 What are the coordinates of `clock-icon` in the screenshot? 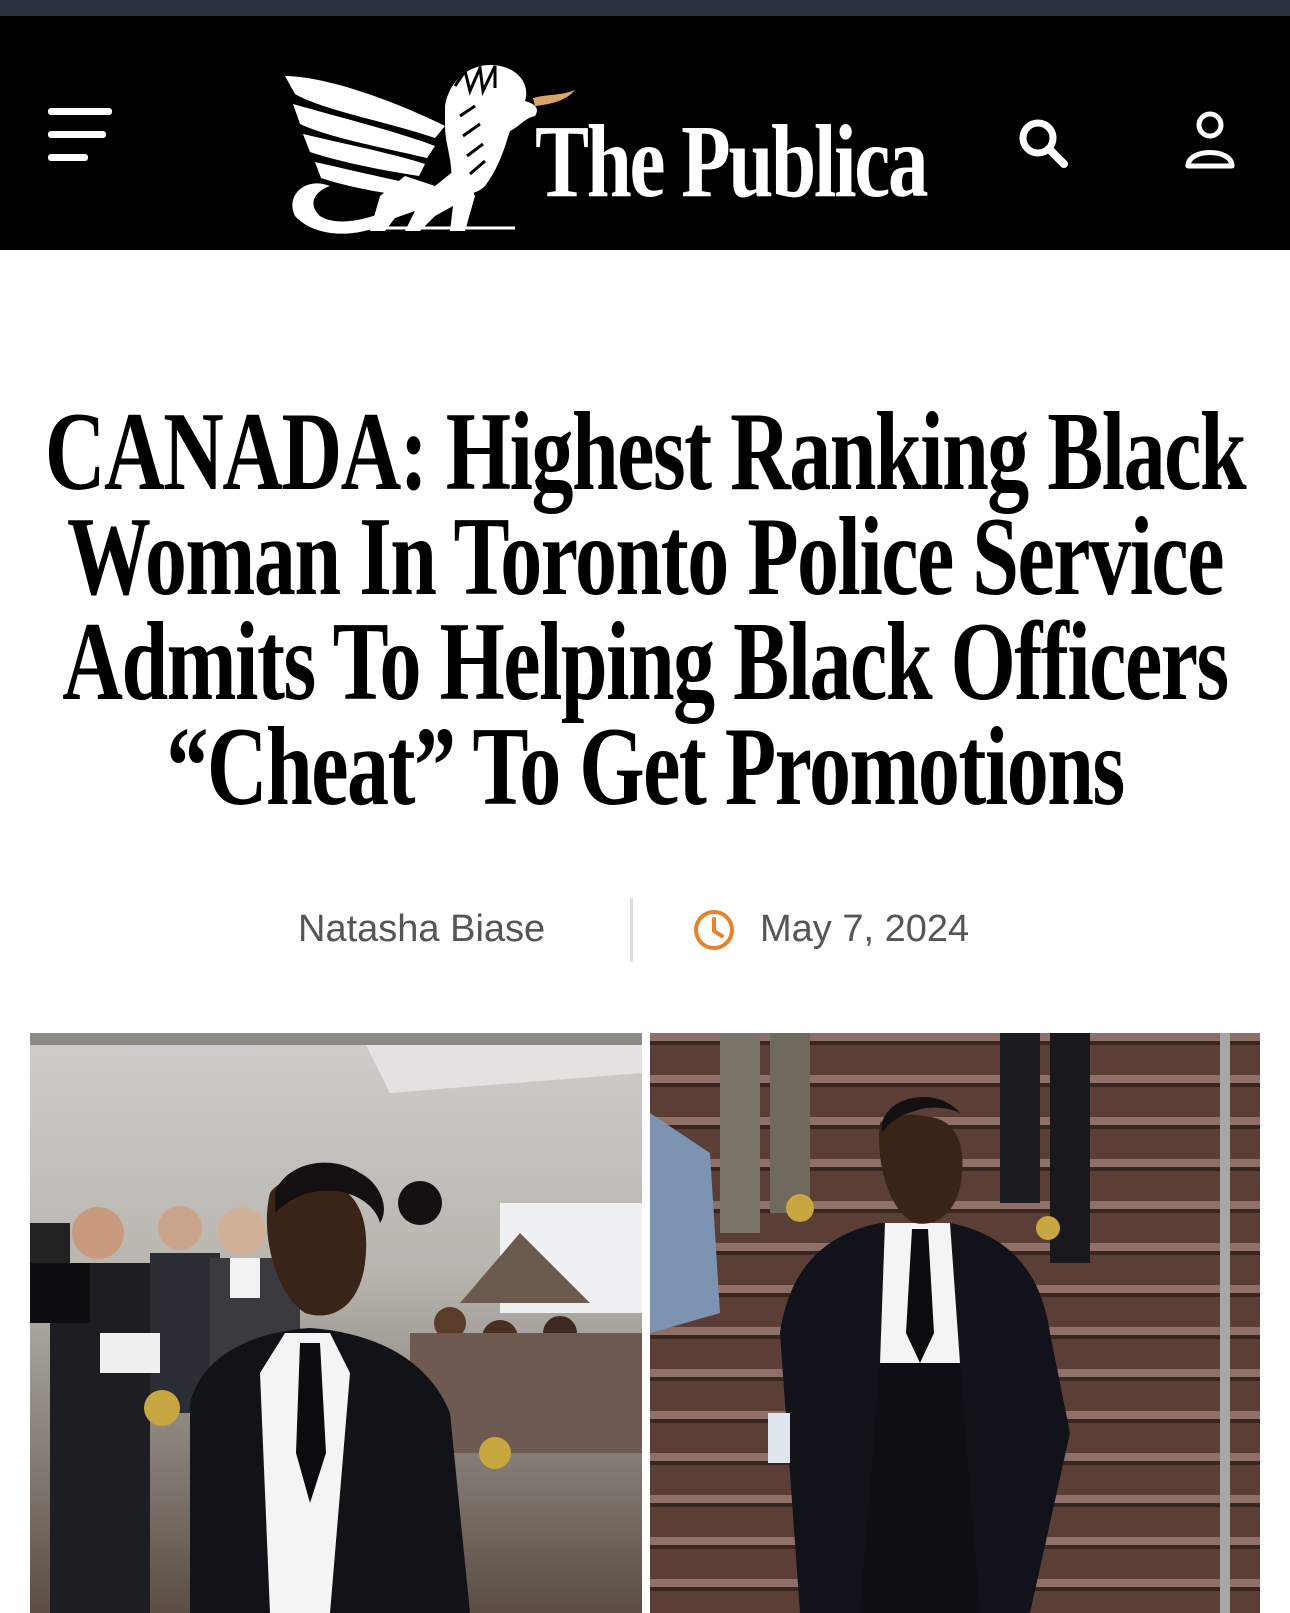 It's located at (714, 930).